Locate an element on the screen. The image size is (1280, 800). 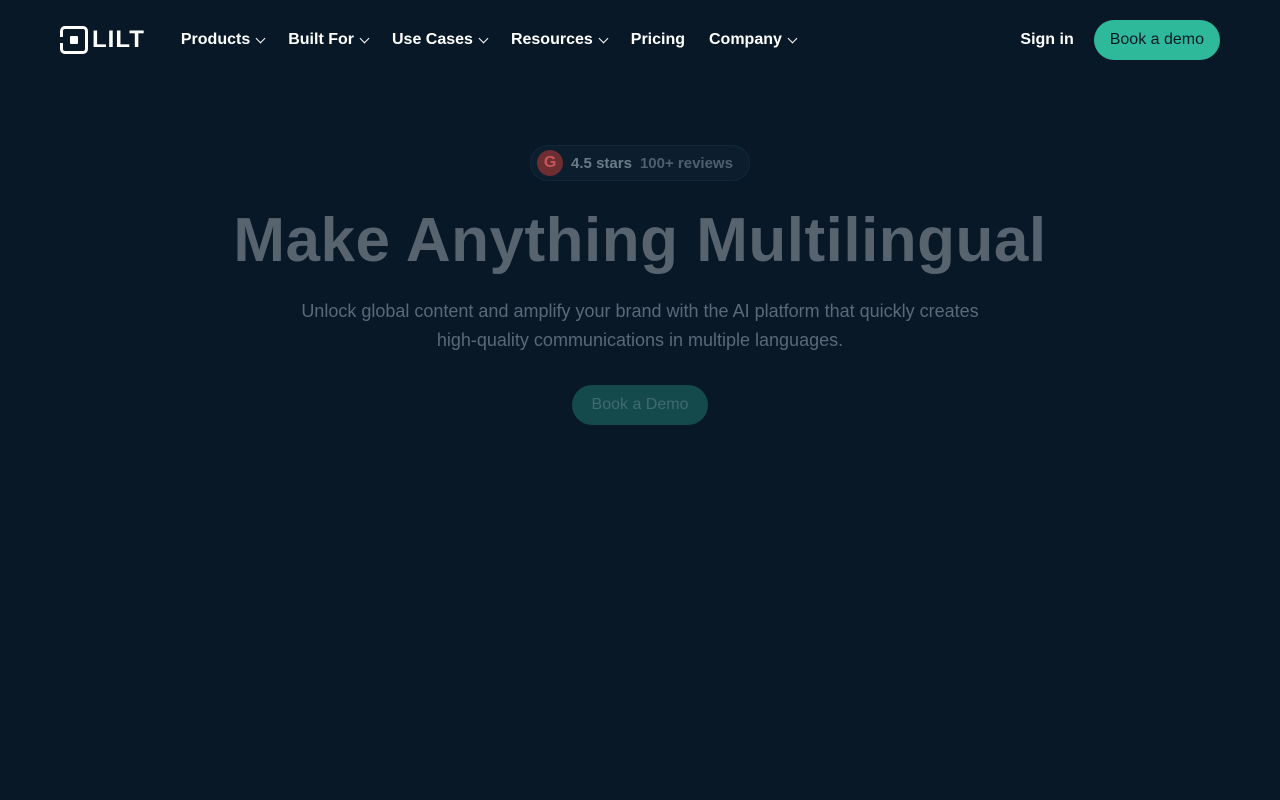
nav-item-label: Built For is located at coordinates (321, 39).